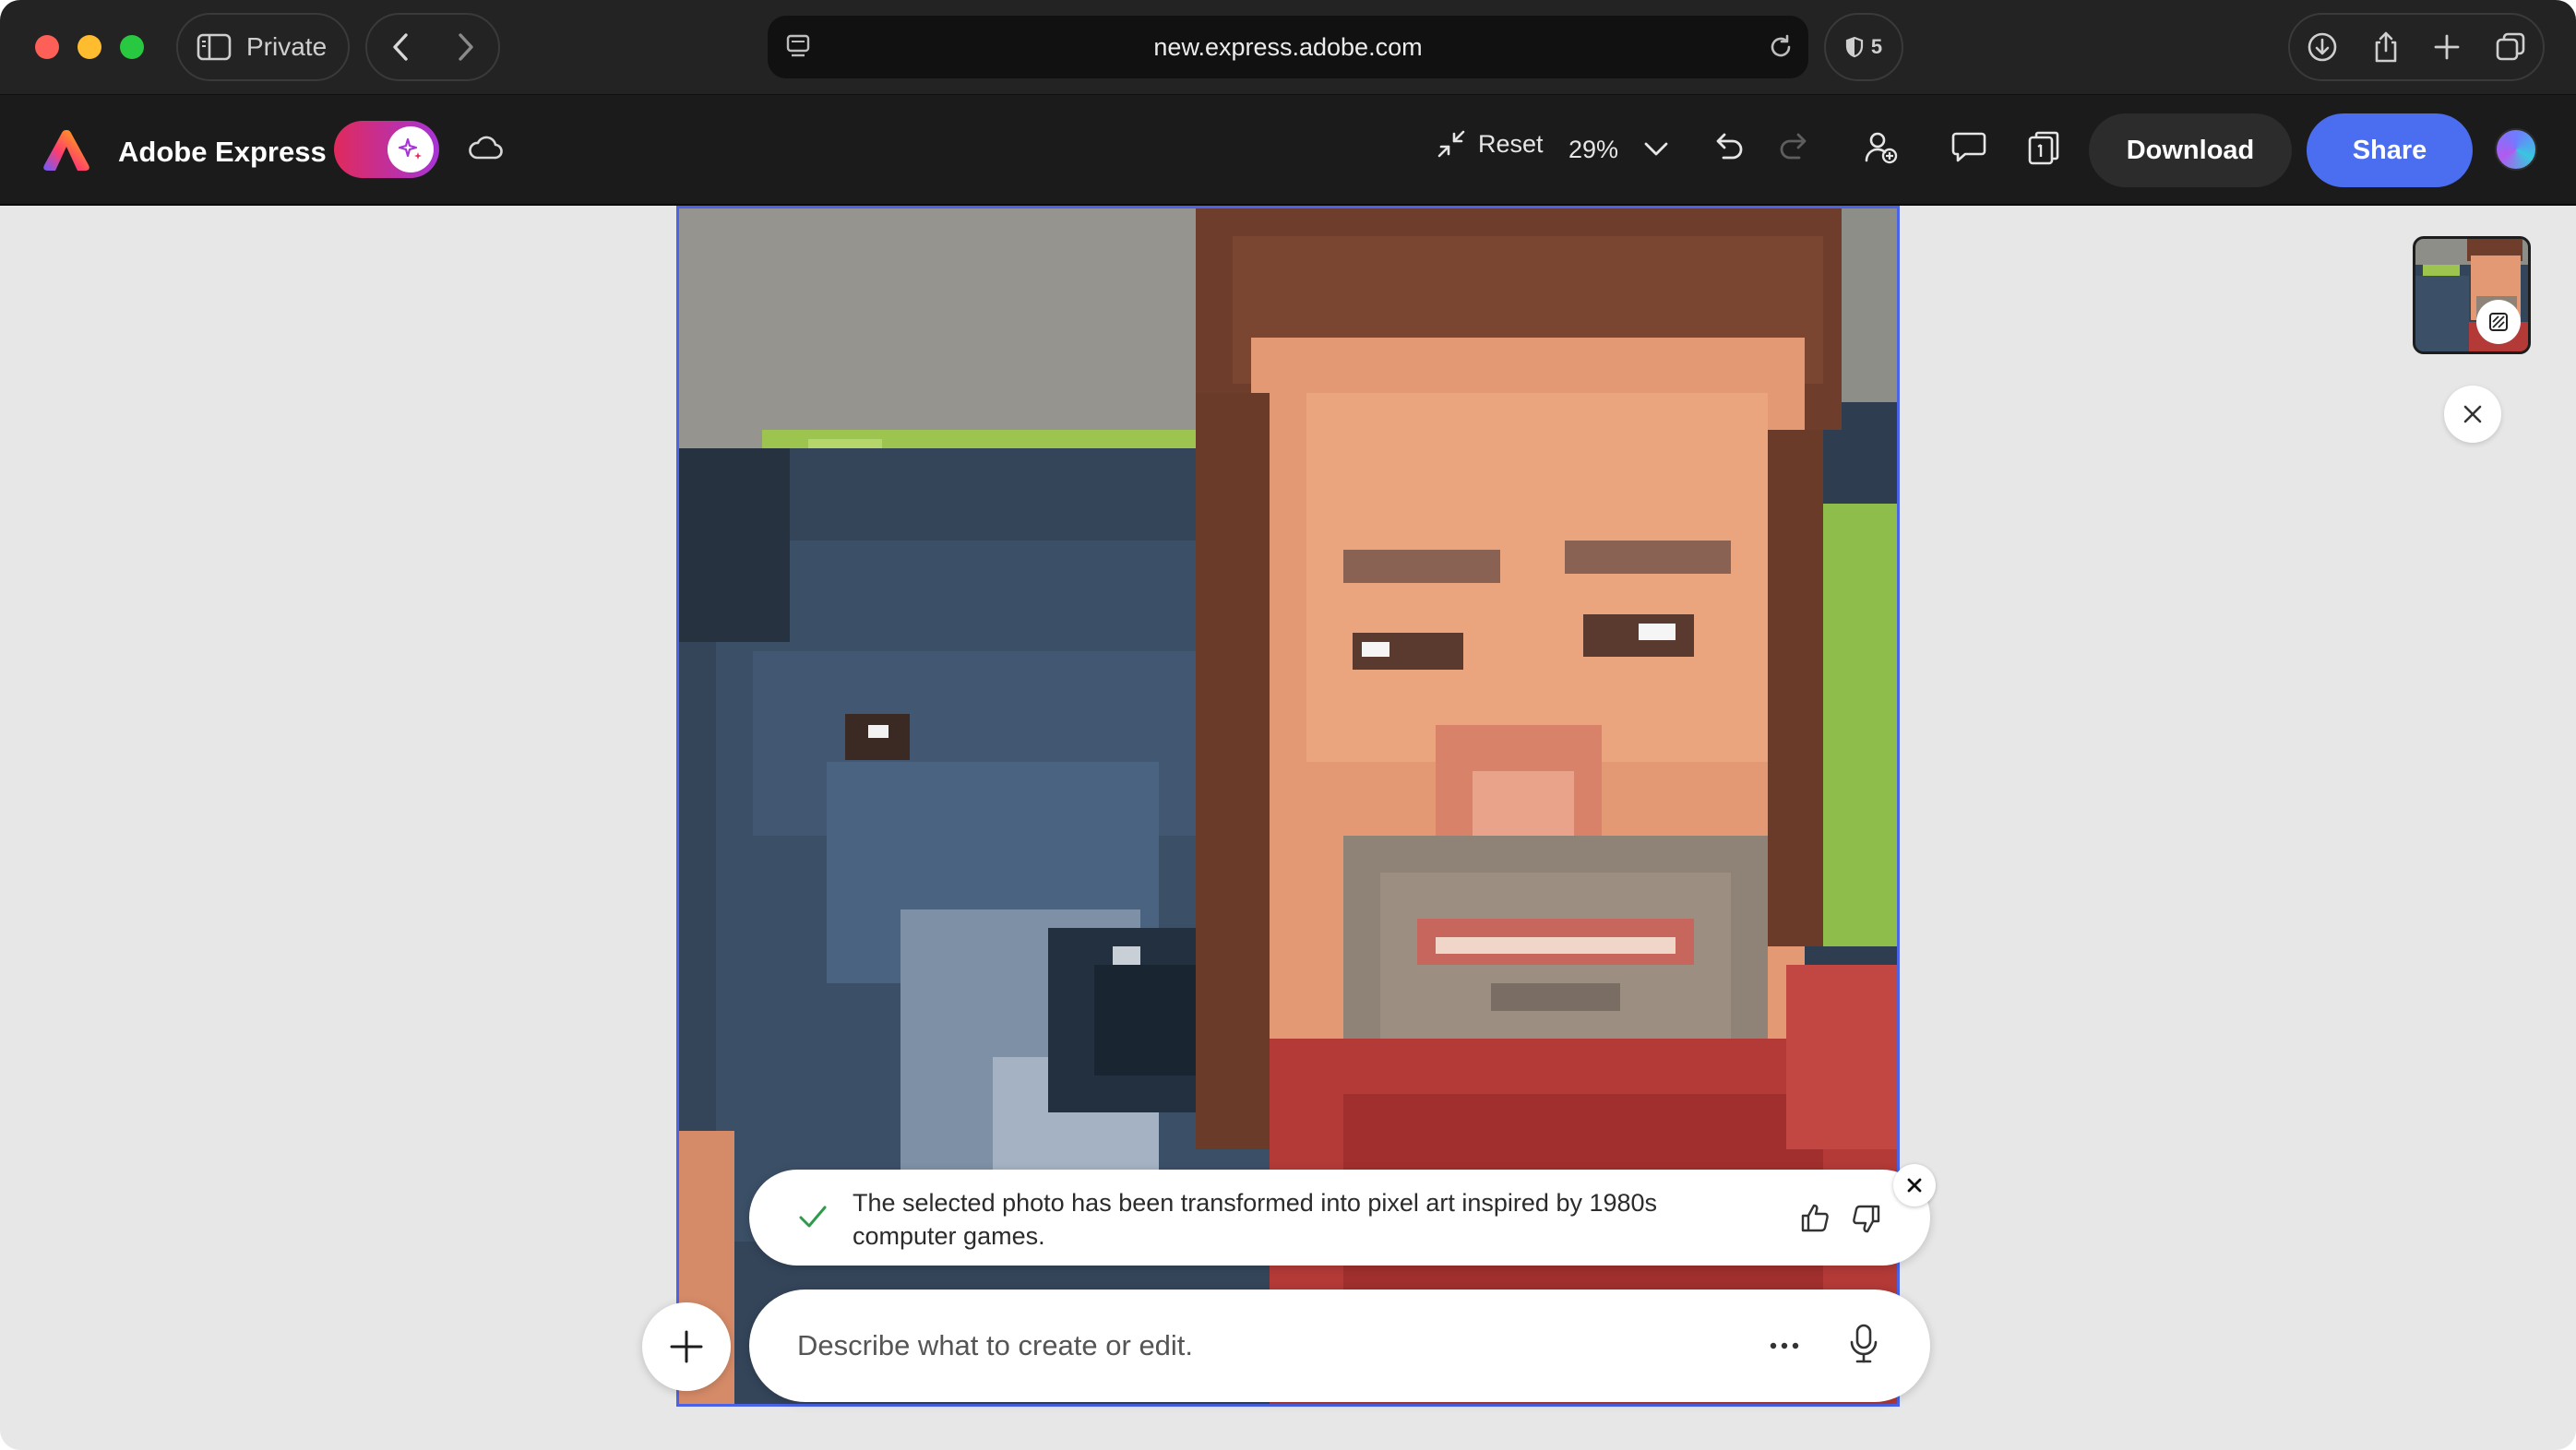 This screenshot has height=1450, width=2576. Describe the element at coordinates (1794, 146) in the screenshot. I see `redo-icon` at that location.